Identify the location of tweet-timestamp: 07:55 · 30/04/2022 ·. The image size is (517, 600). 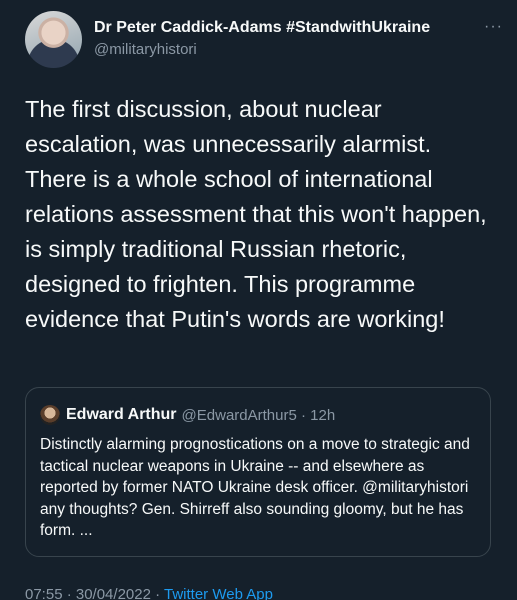
(94, 593).